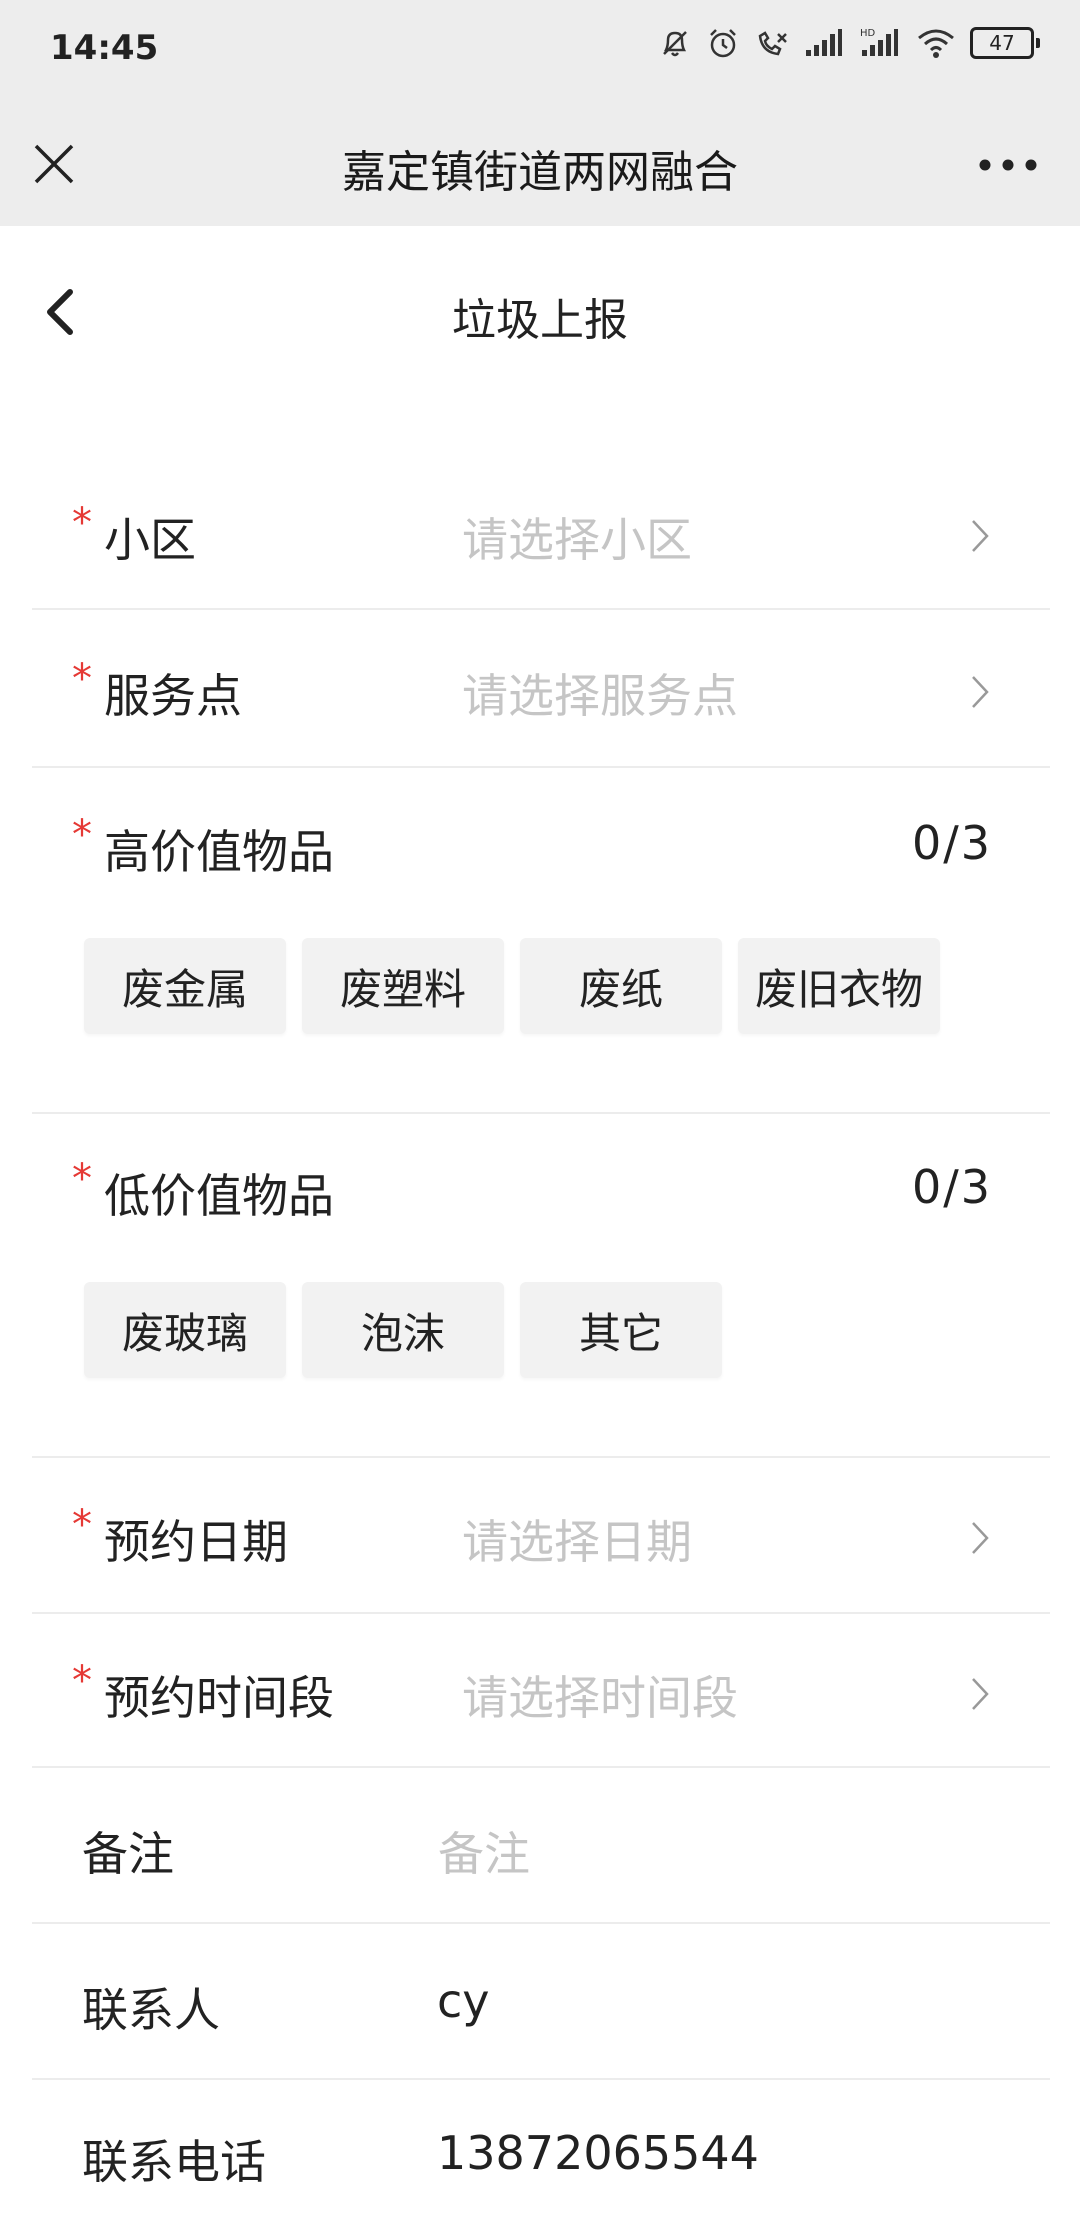 This screenshot has width=1080, height=2236. Describe the element at coordinates (512, 986) in the screenshot. I see `high-value-options: 废金属 废塑料 废纸 废旧衣物` at that location.